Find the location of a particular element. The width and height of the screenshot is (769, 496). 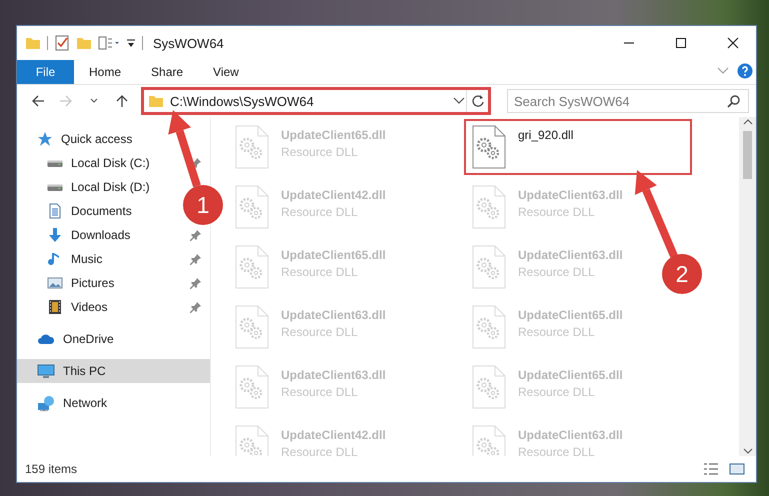

monitor-icon is located at coordinates (46, 371).